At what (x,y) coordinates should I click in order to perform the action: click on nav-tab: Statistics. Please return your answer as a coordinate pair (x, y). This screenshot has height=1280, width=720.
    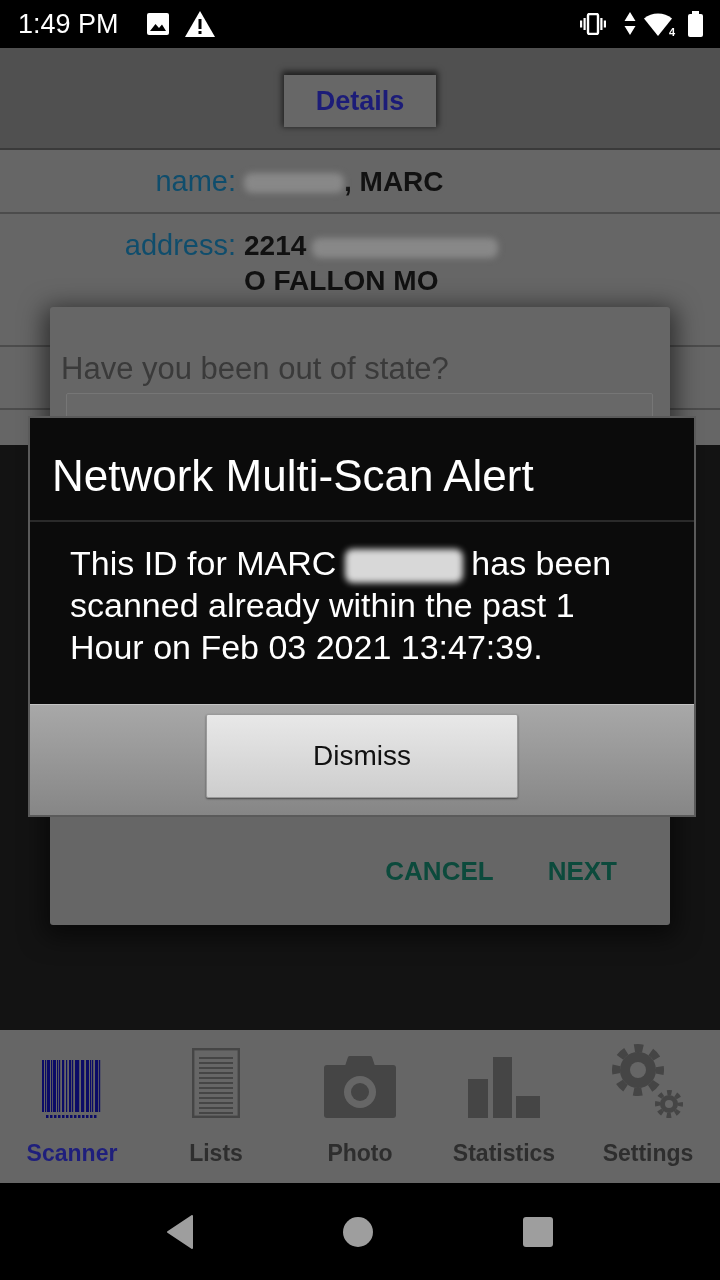
    Looking at the image, I should click on (504, 1106).